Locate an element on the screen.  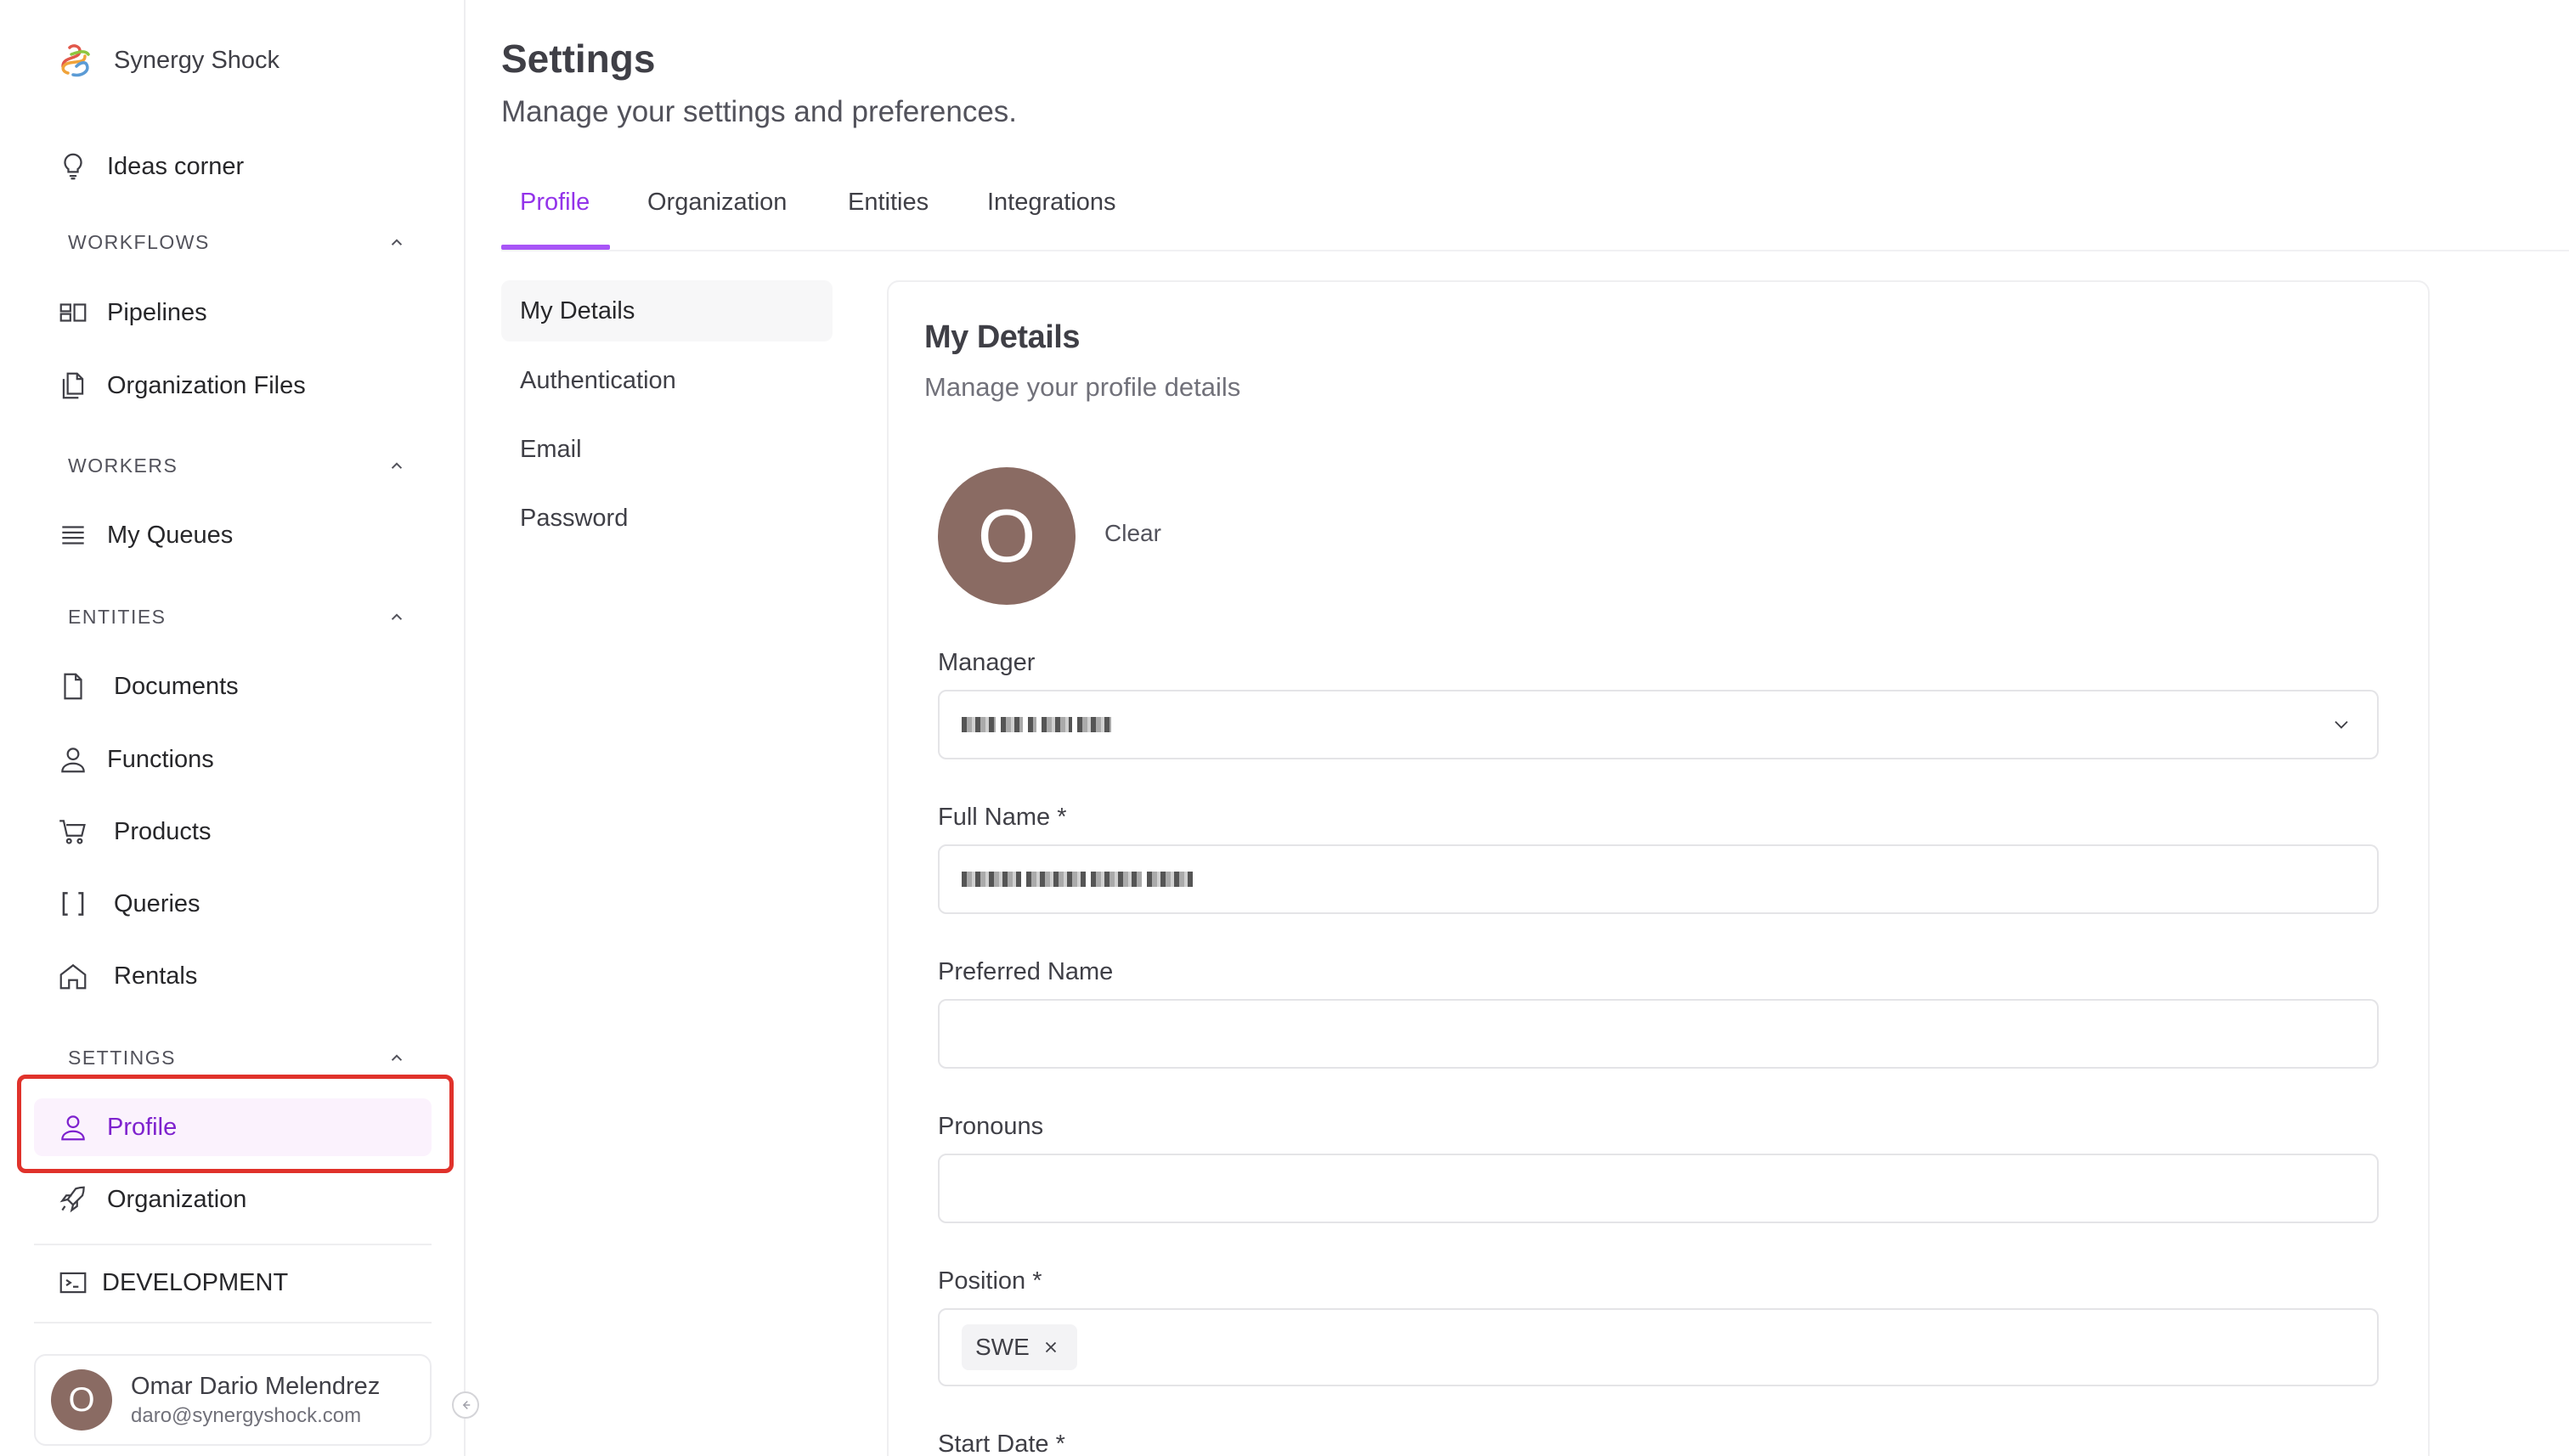
person-icon is located at coordinates (73, 759).